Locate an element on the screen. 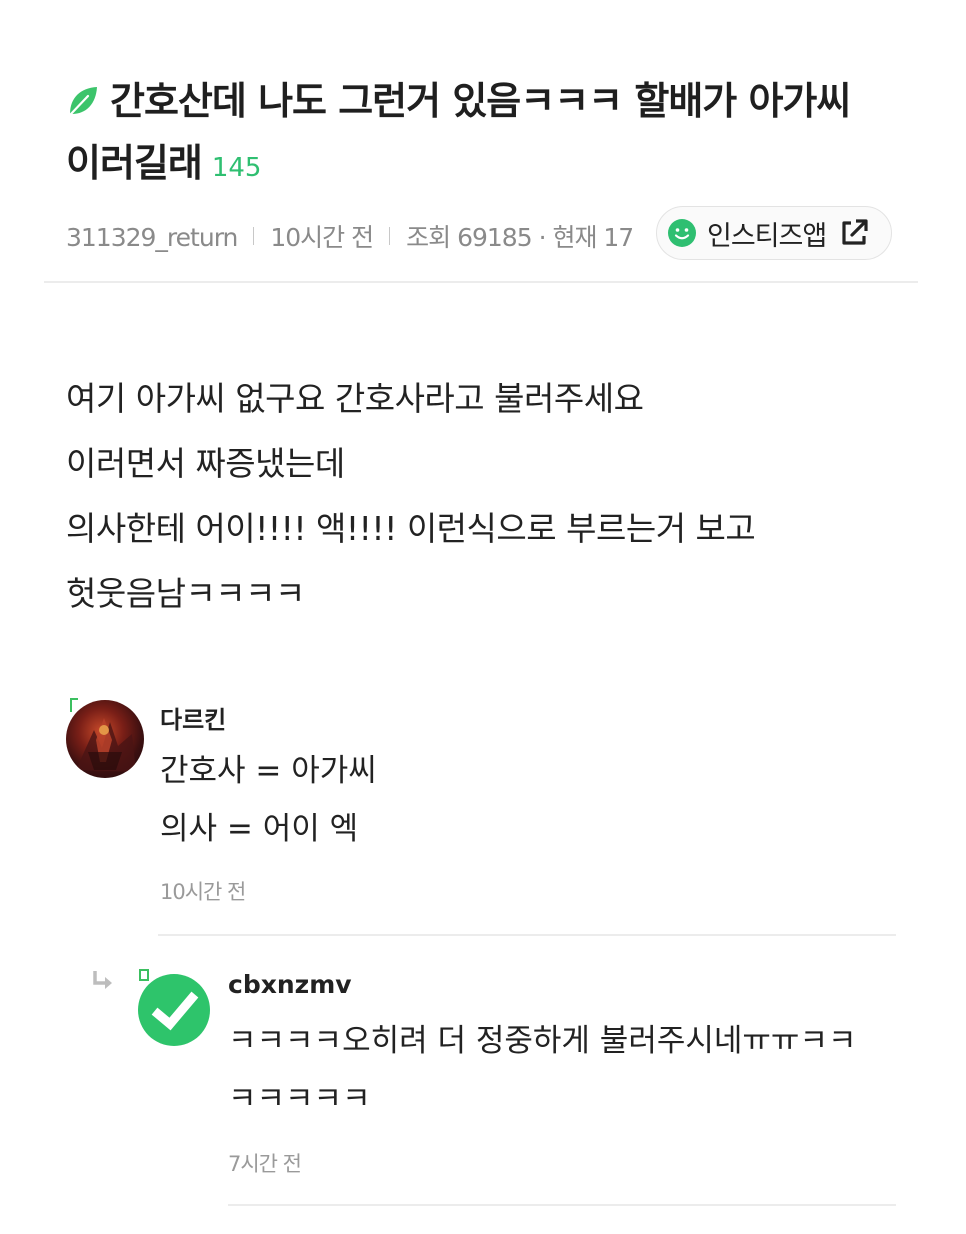 This screenshot has height=1234, width=966. body-line: 여기 아가씨 없구요 간호사라고 불러주세요 is located at coordinates (355, 398).